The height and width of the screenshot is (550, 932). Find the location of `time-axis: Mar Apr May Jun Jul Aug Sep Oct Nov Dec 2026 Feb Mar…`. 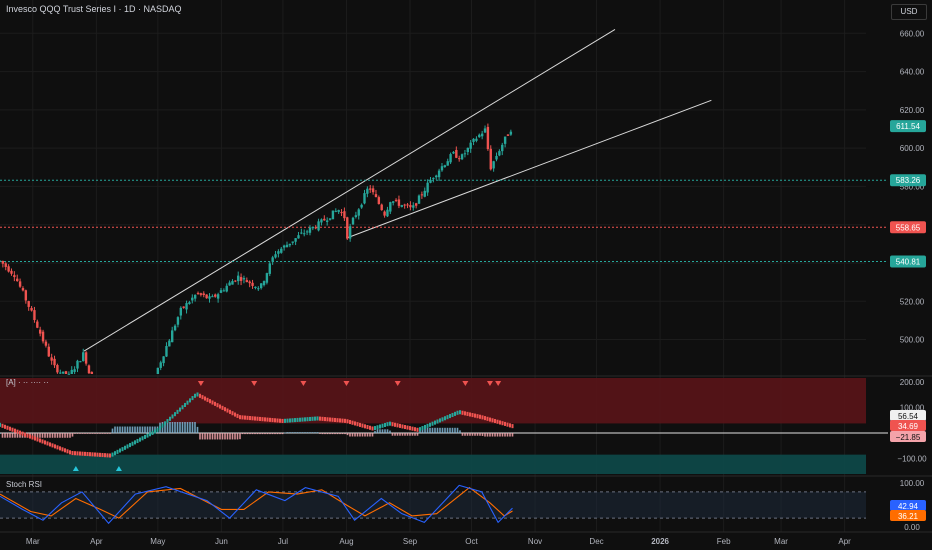

time-axis: Mar Apr May Jun Jul Aug Sep Oct Nov Dec 2026 Feb Mar… is located at coordinates (438, 541).